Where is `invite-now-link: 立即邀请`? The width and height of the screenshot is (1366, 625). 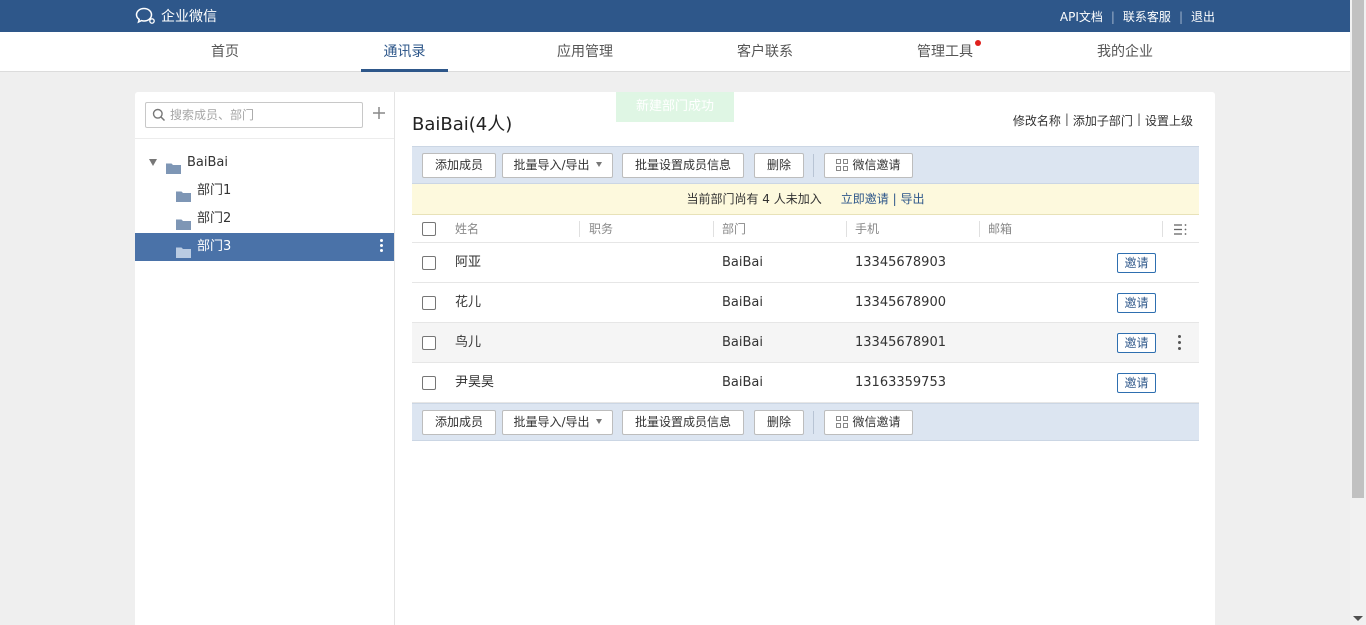
invite-now-link: 立即邀请 is located at coordinates (865, 199).